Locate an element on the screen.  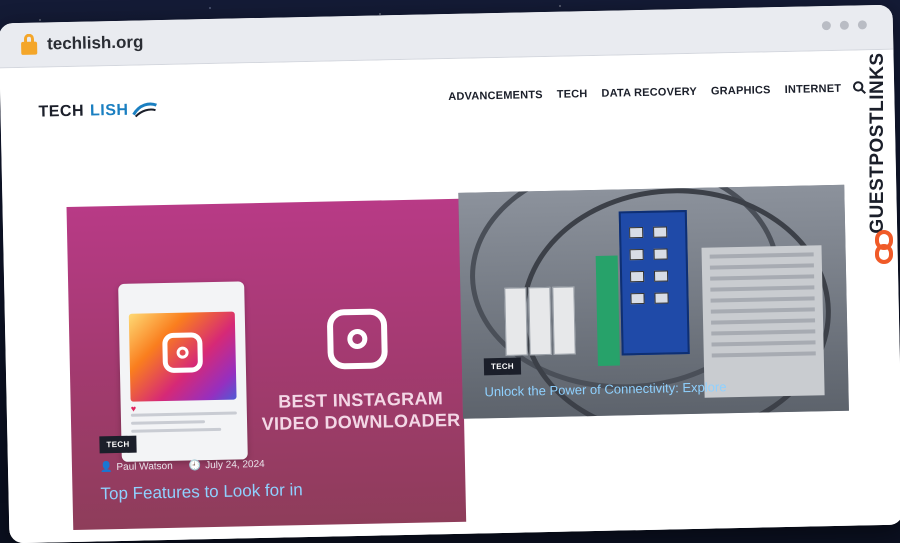
post-title: Top Features to Look for in is located at coordinates (201, 492).